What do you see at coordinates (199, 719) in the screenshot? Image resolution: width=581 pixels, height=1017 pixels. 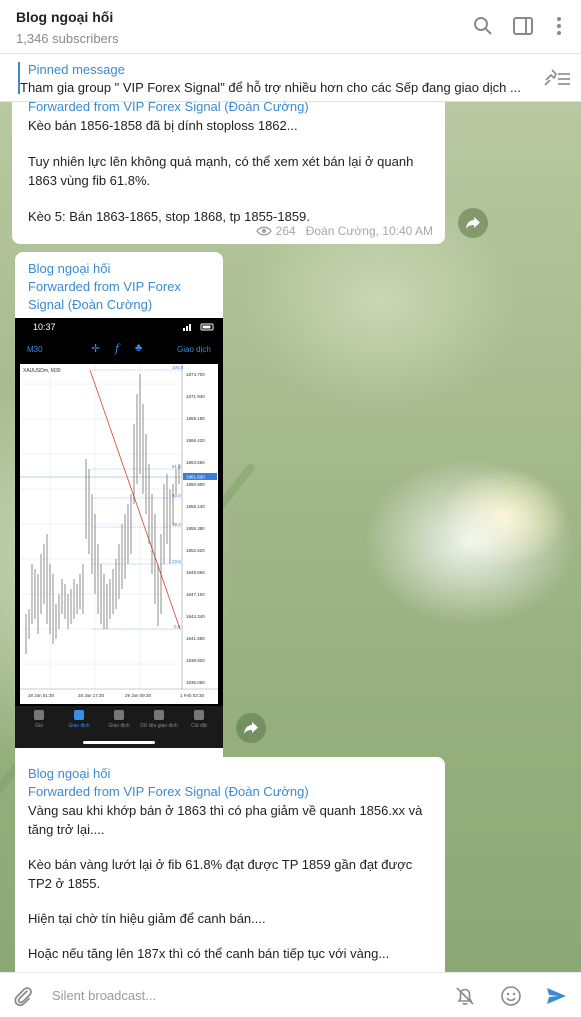 I see `phone-tab: Cài đặt` at bounding box center [199, 719].